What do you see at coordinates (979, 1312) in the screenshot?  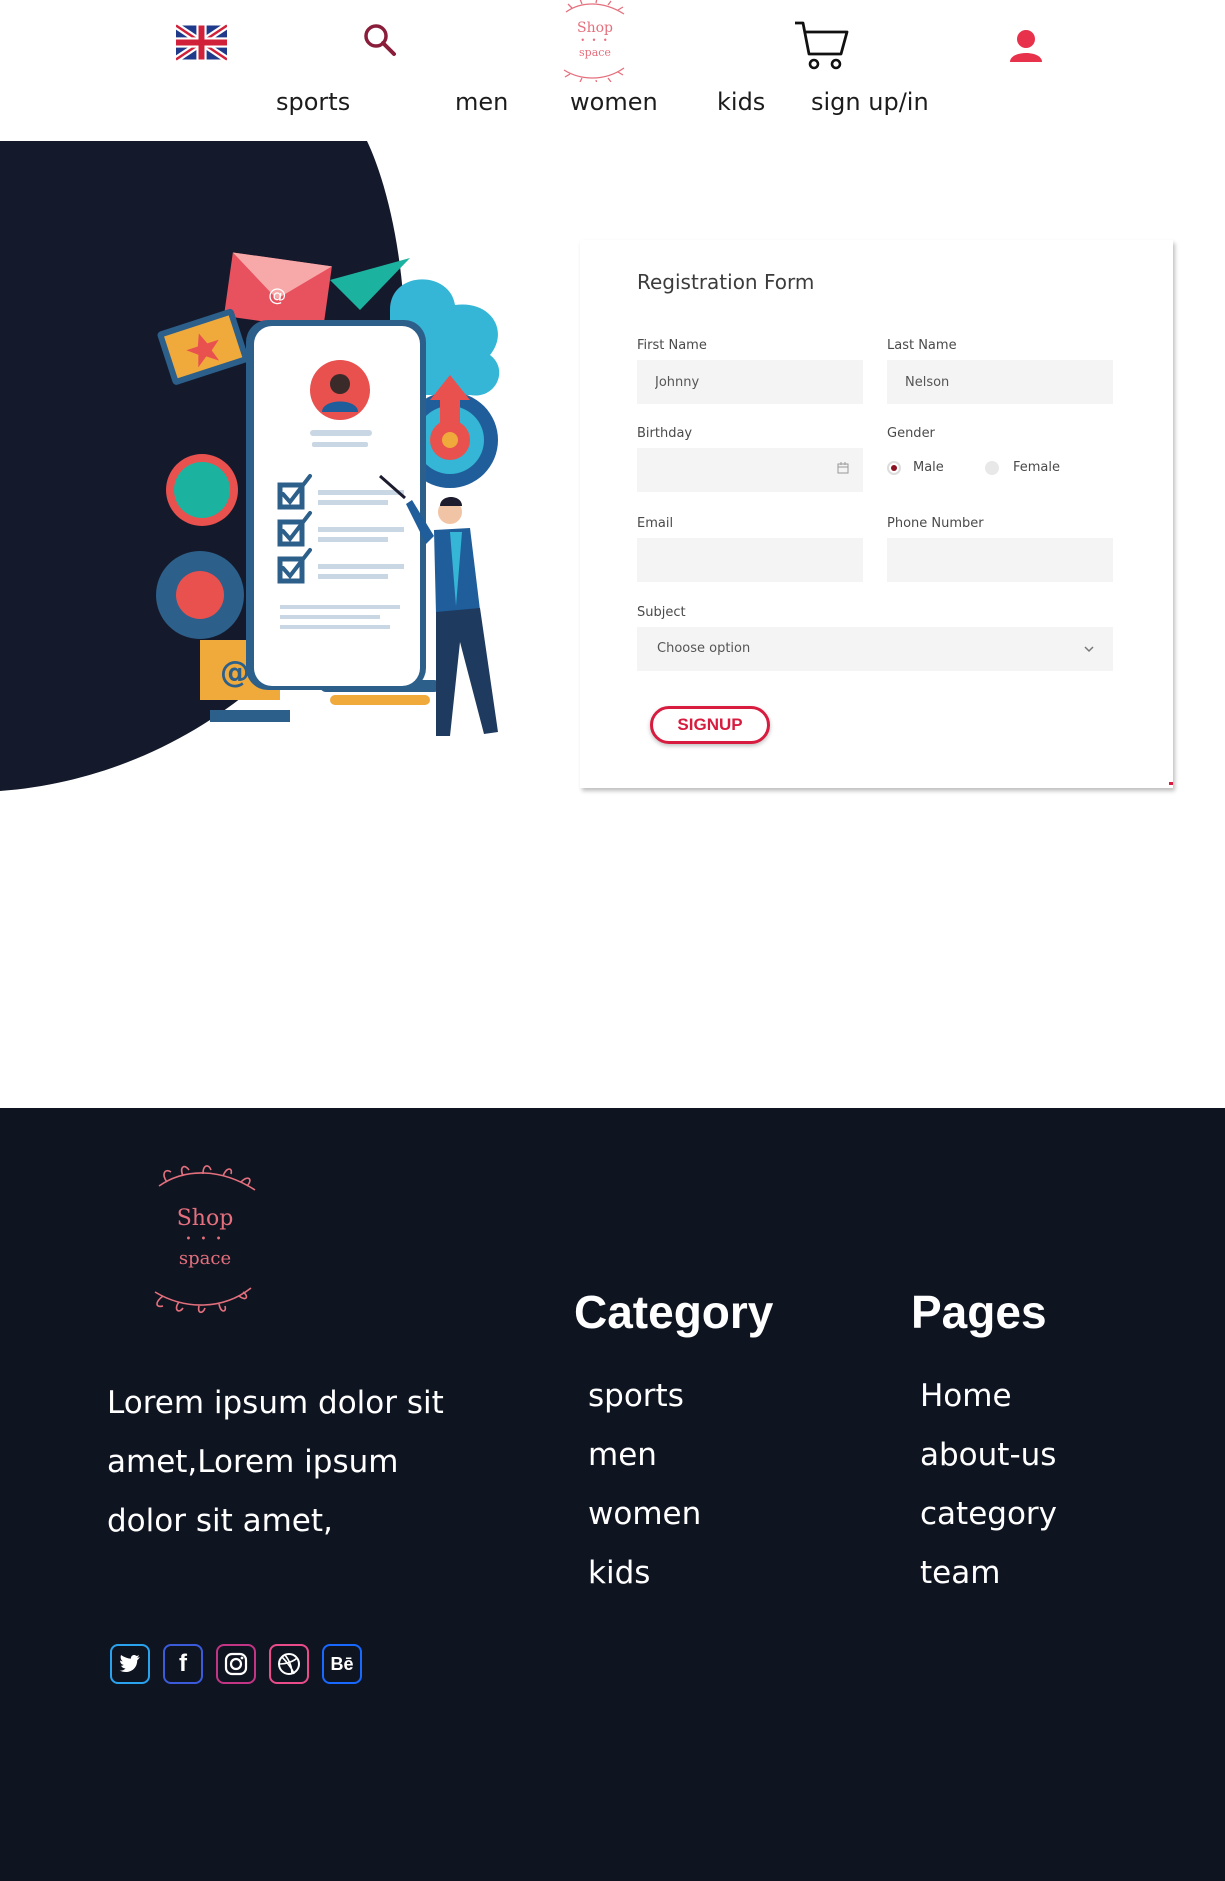 I see `pages-heading: Pages` at bounding box center [979, 1312].